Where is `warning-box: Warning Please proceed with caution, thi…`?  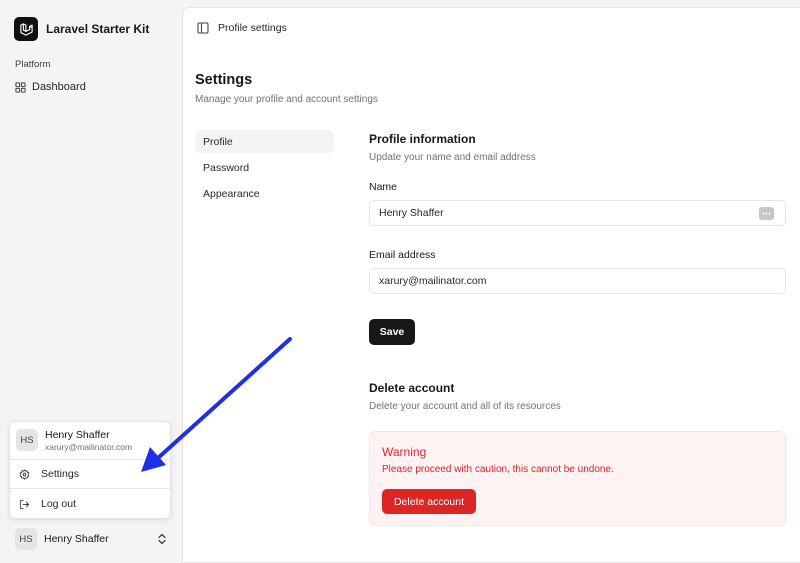 warning-box: Warning Please proceed with caution, thi… is located at coordinates (577, 478).